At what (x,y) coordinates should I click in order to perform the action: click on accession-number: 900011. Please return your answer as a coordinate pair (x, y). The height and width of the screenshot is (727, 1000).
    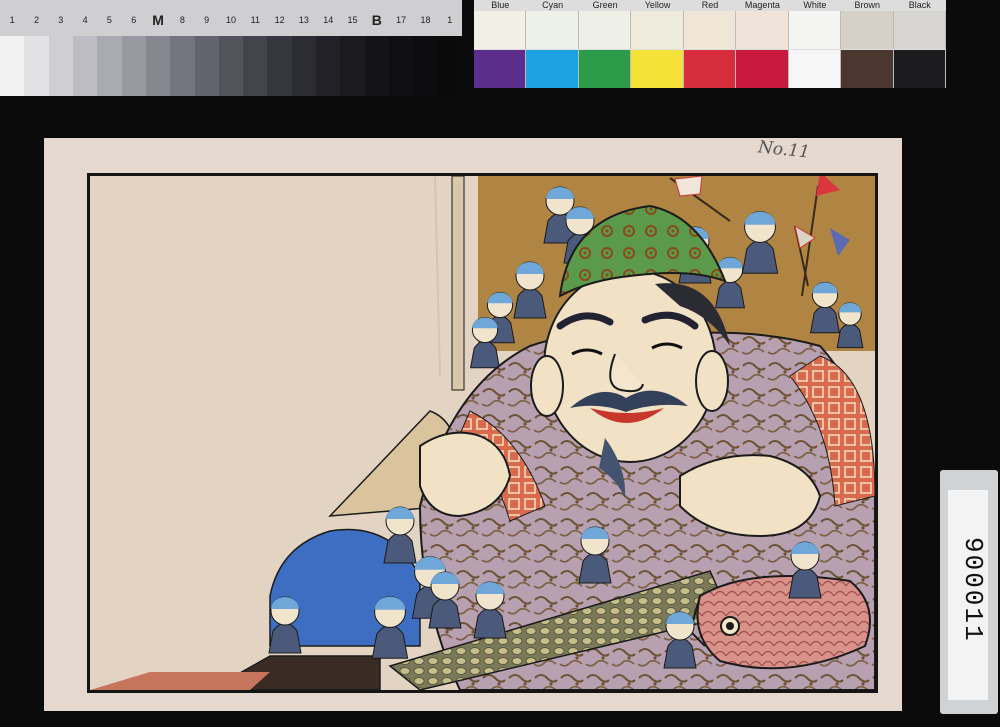
    Looking at the image, I should click on (973, 590).